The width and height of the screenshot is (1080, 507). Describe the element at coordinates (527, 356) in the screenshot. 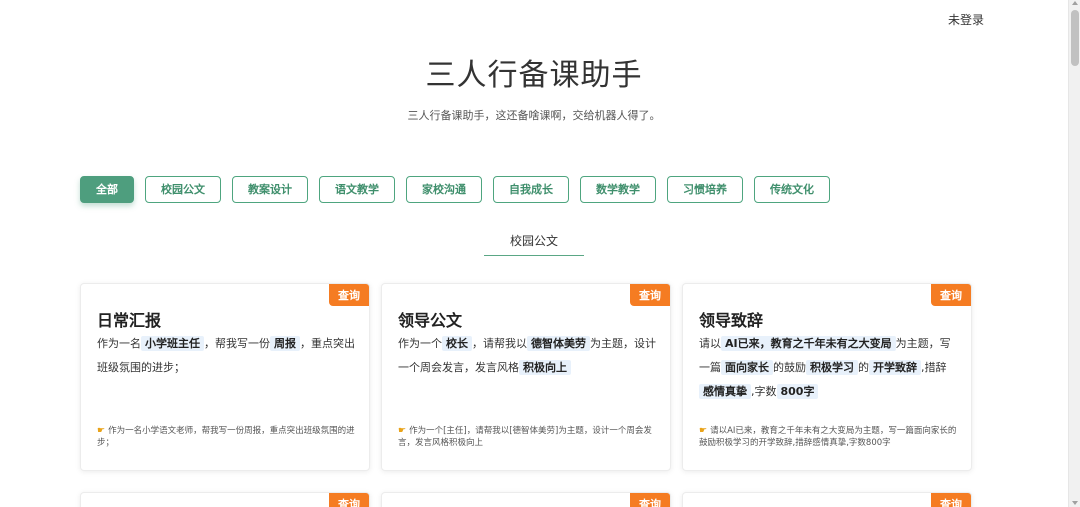

I see `card-body: 作为一个 校长 ，请帮我以 德智体美劳 为主题，设计一个周会发言，发言风格 积极向上` at that location.